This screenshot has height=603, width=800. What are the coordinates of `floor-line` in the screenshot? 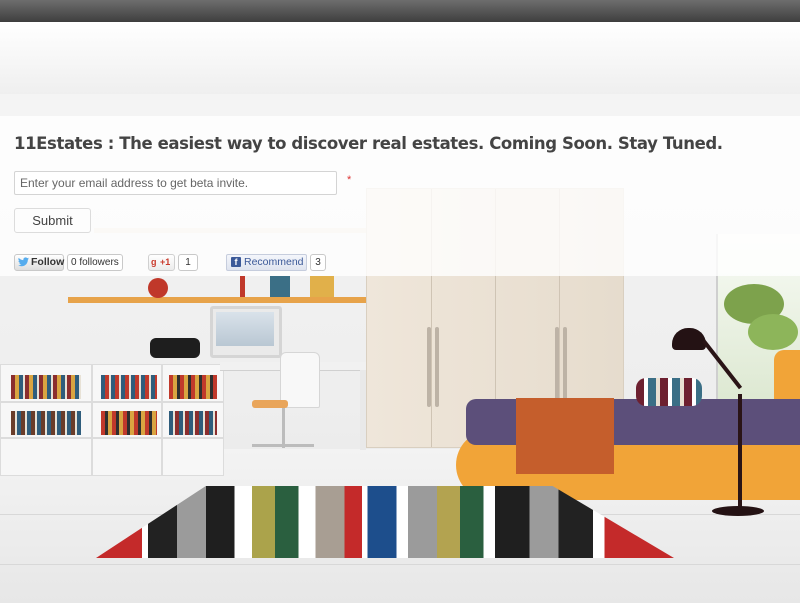 It's located at (400, 564).